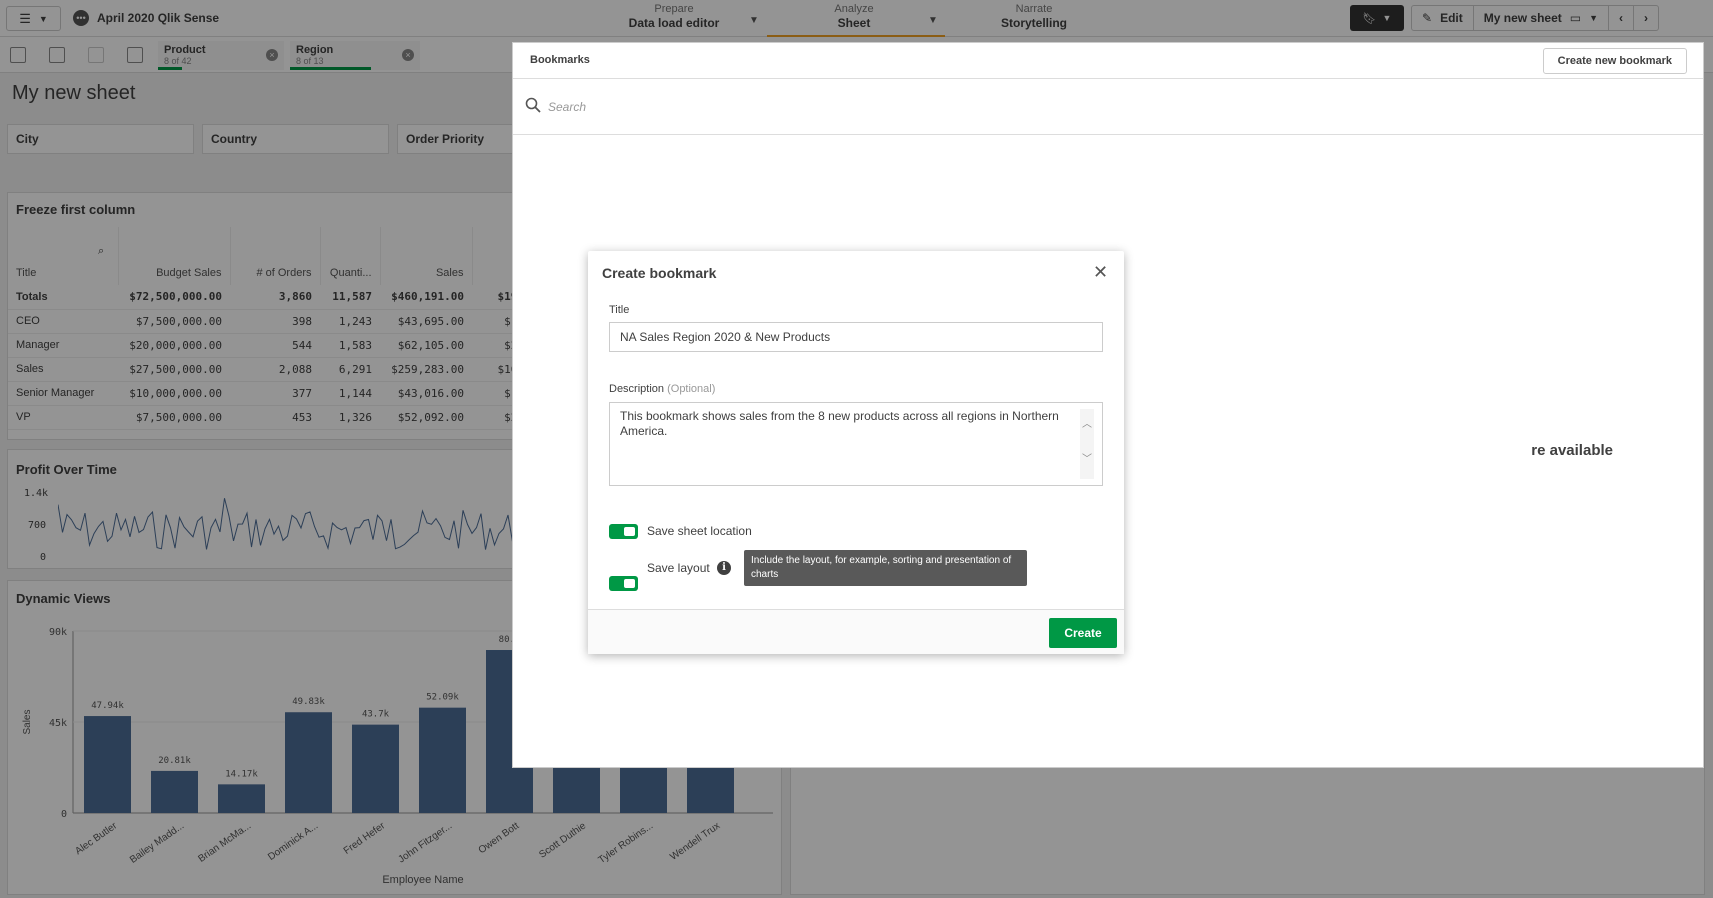 The image size is (1713, 898). What do you see at coordinates (659, 273) in the screenshot?
I see `dialog-title: Create bookmark` at bounding box center [659, 273].